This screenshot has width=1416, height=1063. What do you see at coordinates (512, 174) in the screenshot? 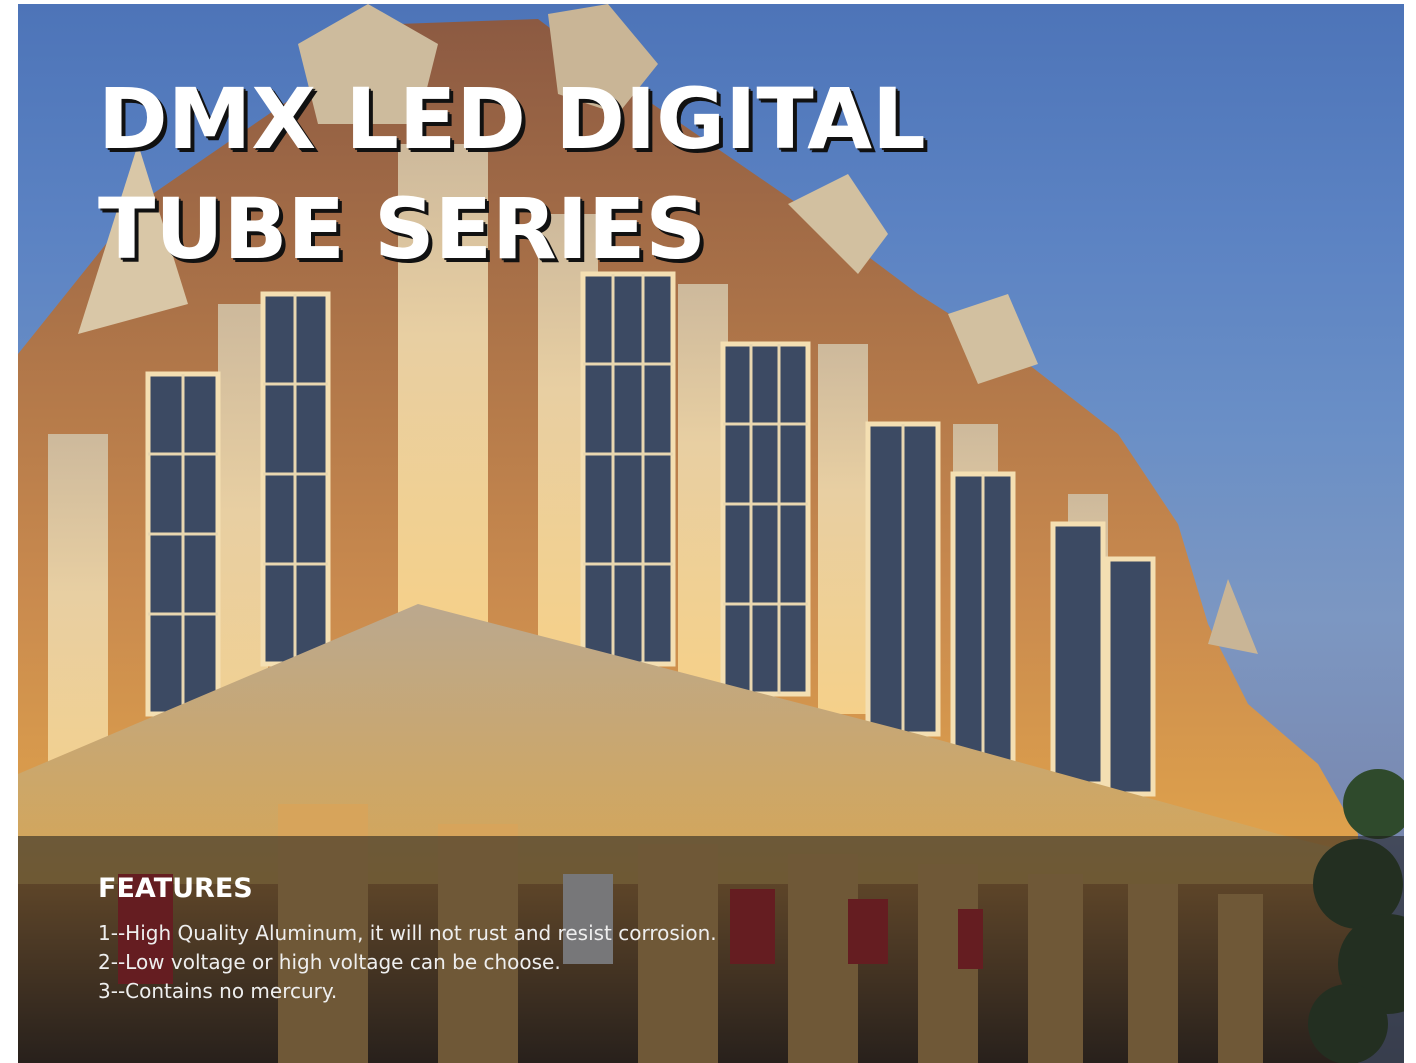
I see `page-title: DMX LED DIGITAL TUBE SERIES` at bounding box center [512, 174].